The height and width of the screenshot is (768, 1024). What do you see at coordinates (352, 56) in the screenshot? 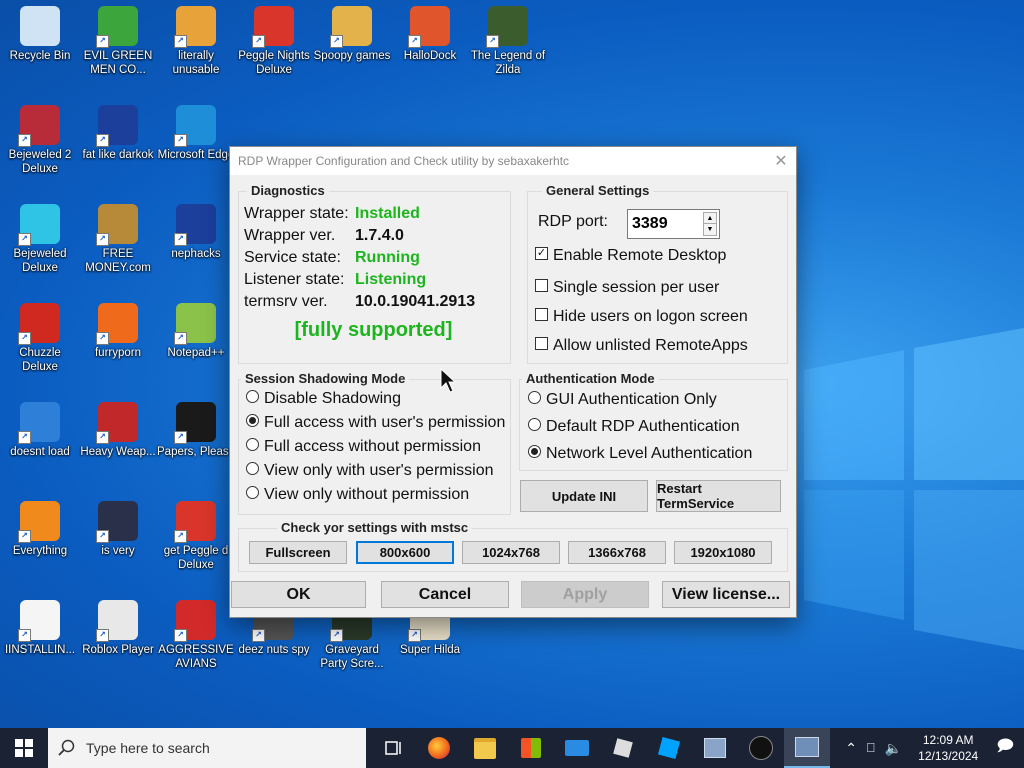
I see `desktop-icon-label: Spoopy games` at bounding box center [352, 56].